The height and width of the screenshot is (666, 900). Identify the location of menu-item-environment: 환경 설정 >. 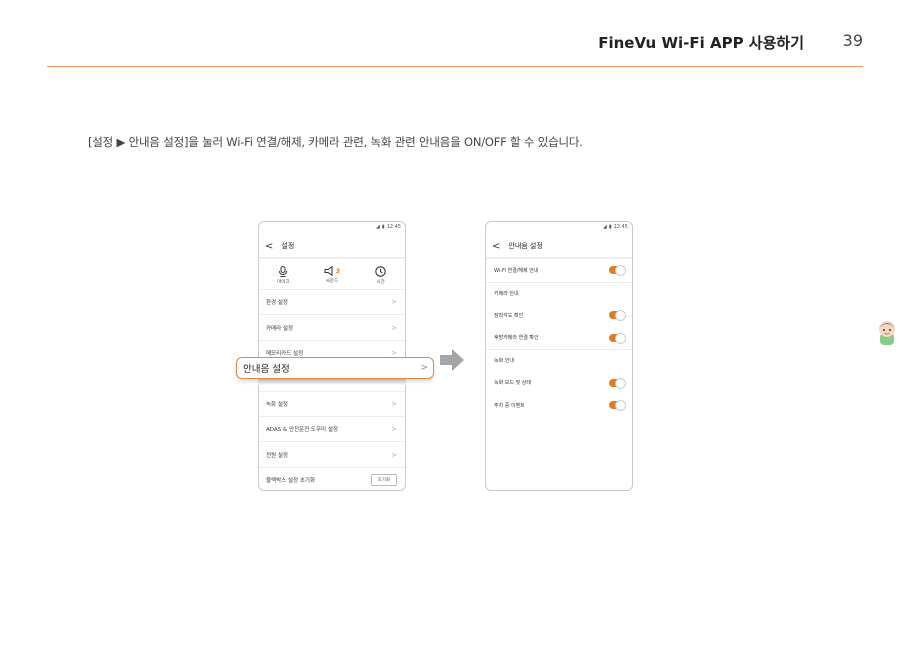
(332, 301).